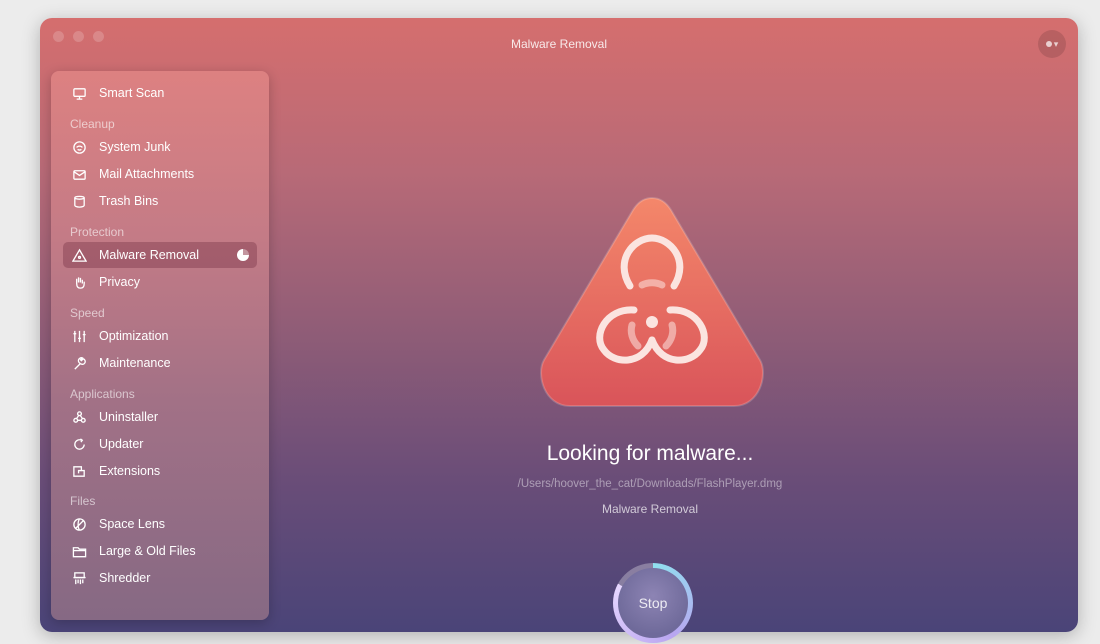 This screenshot has width=1100, height=644. I want to click on section-files: Files, so click(83, 501).